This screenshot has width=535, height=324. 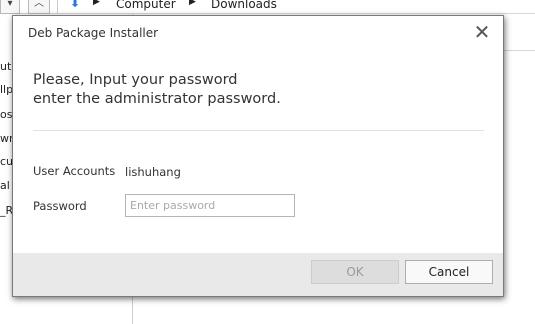 I want to click on breadcrumb-downloads: Downloads, so click(x=244, y=5).